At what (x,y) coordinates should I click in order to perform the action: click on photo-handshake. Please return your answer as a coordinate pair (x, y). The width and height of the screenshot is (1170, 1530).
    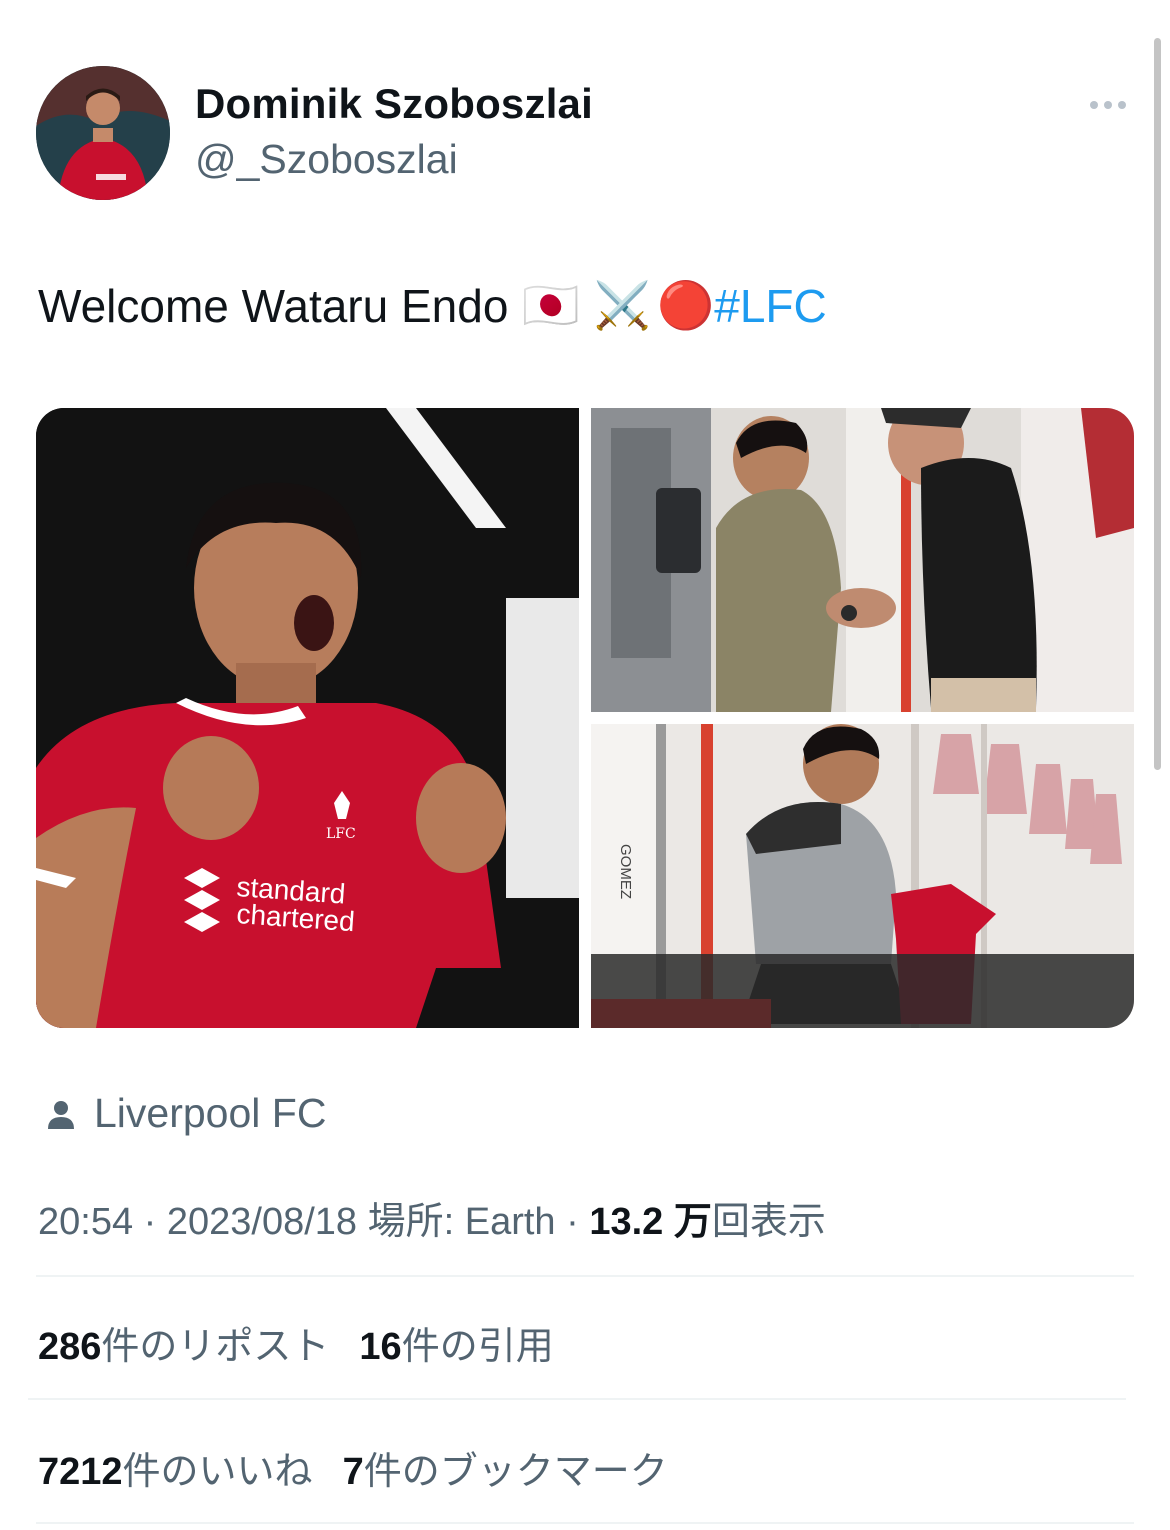
    Looking at the image, I should click on (862, 560).